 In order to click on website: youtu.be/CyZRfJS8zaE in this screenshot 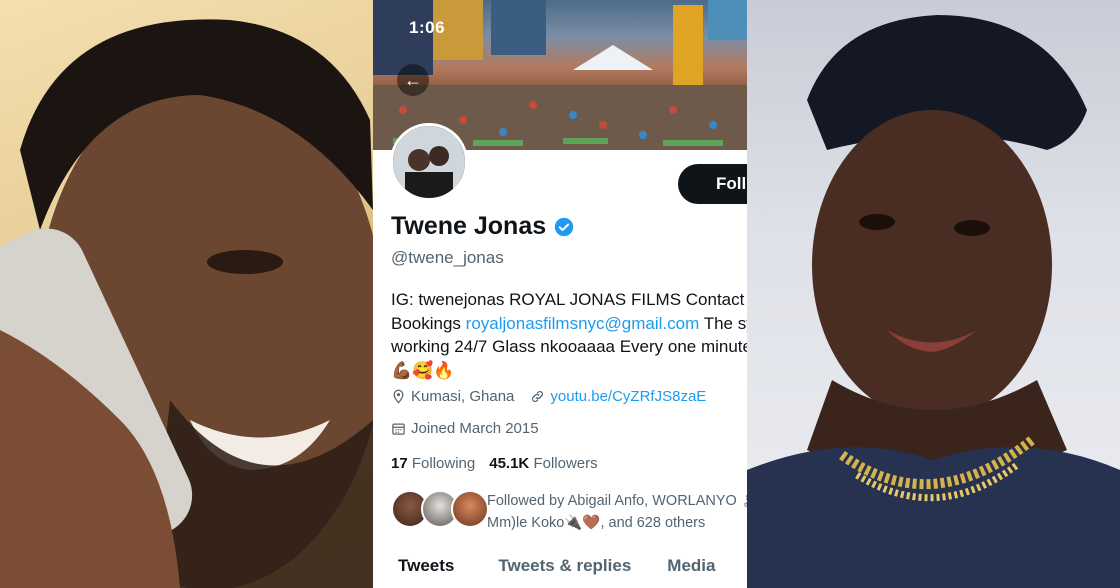, I will do `click(618, 396)`.